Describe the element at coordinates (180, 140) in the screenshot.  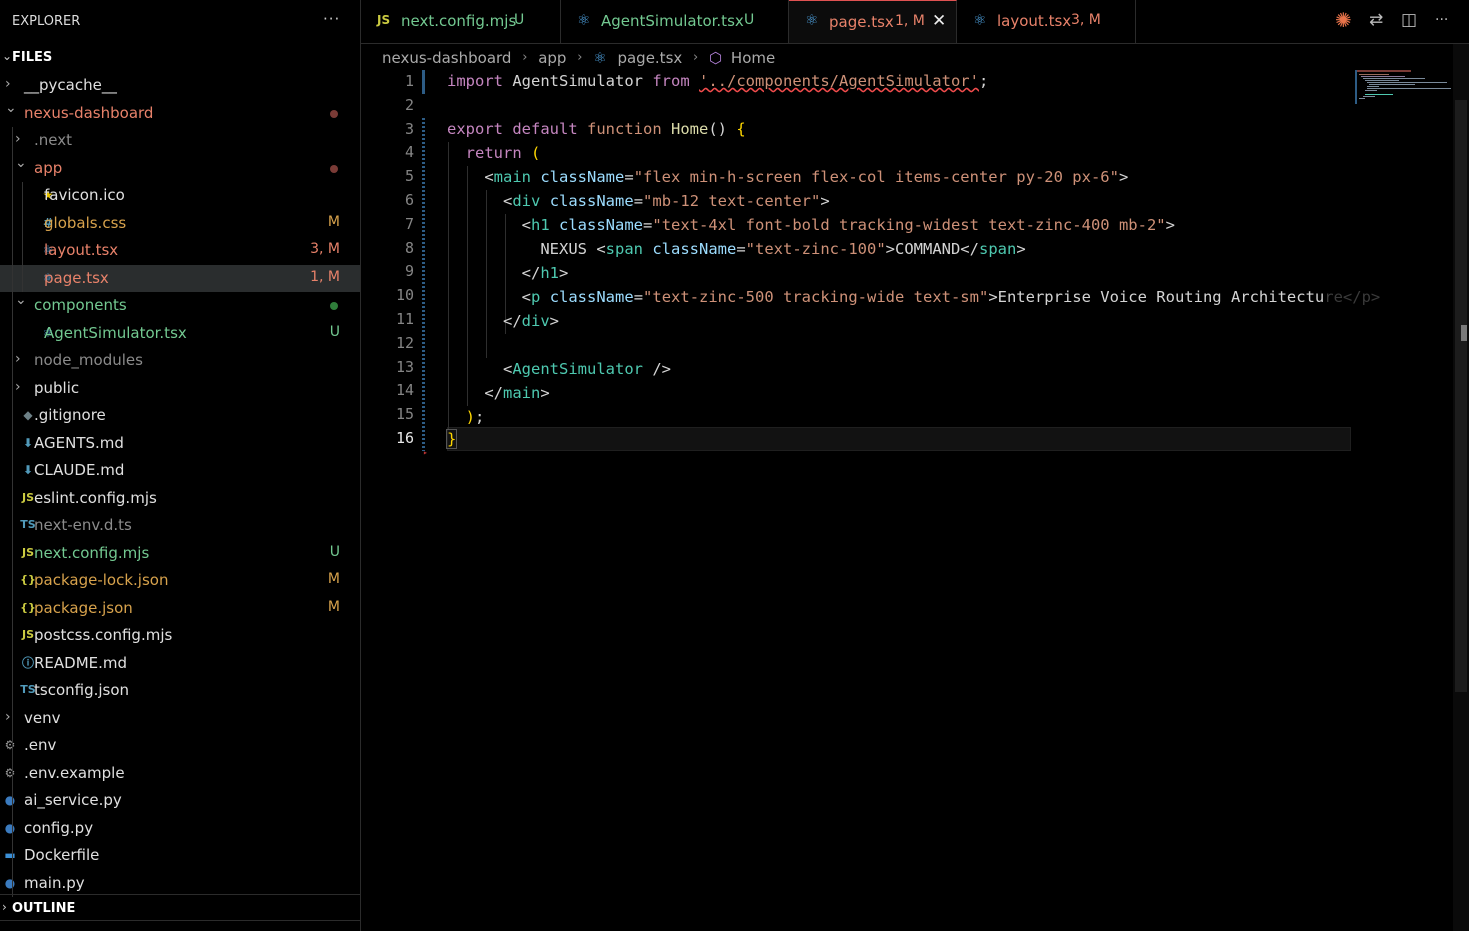
I see `folder-item: › .next` at that location.